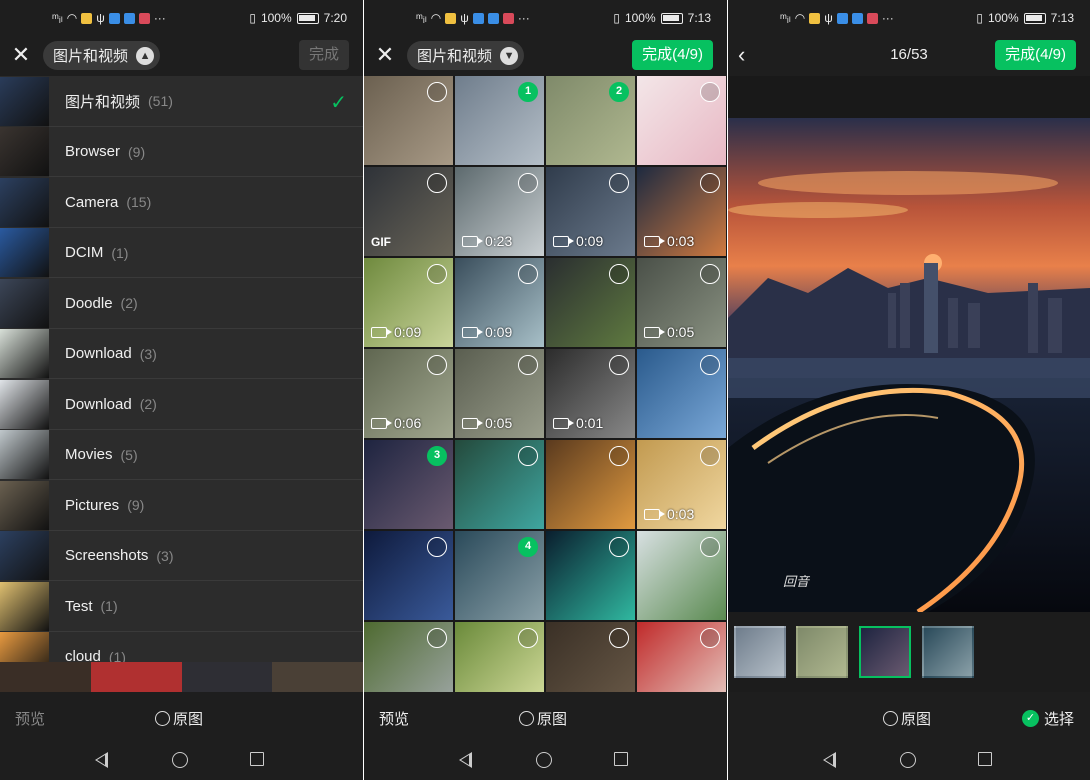  I want to click on album-item: Browser (9), so click(181, 152).